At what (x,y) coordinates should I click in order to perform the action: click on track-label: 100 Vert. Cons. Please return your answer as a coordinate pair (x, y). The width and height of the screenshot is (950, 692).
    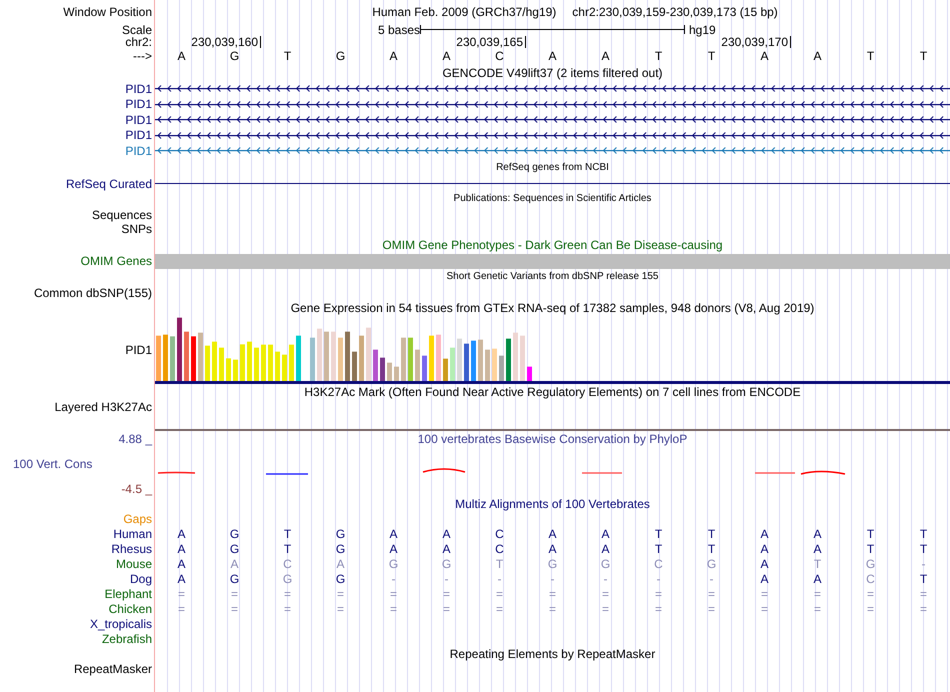
    Looking at the image, I should click on (52, 464).